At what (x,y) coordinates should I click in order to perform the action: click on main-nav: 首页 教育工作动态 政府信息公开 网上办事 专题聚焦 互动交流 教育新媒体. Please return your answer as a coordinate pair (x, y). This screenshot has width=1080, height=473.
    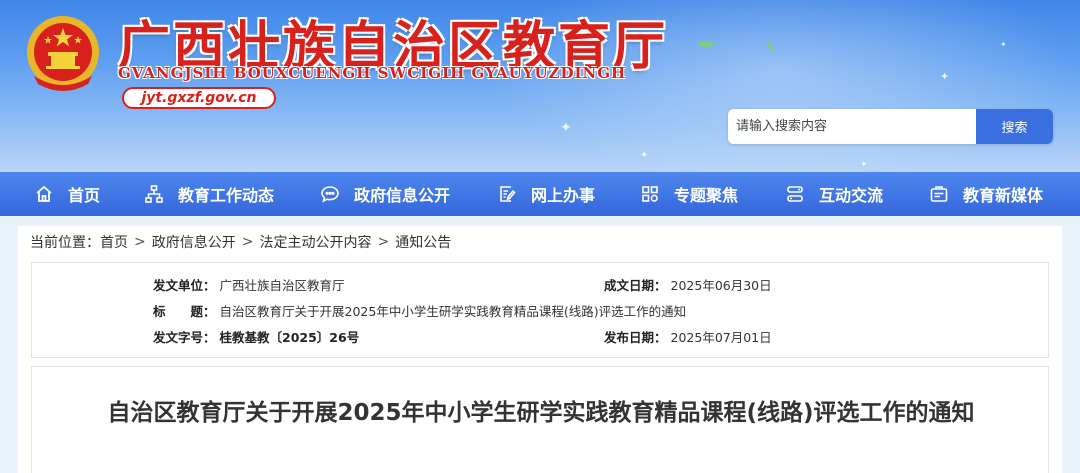
    Looking at the image, I should click on (540, 194).